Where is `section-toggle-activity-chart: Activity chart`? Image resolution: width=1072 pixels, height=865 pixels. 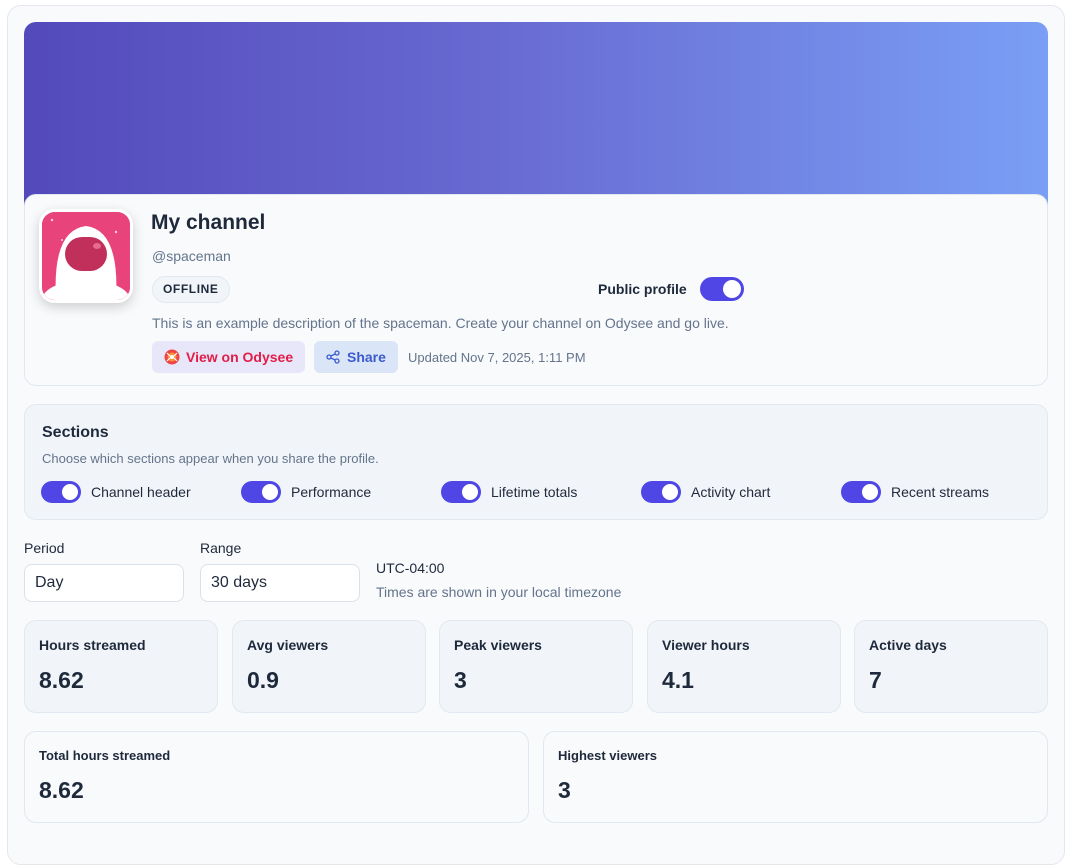
section-toggle-activity-chart: Activity chart is located at coordinates (705, 492).